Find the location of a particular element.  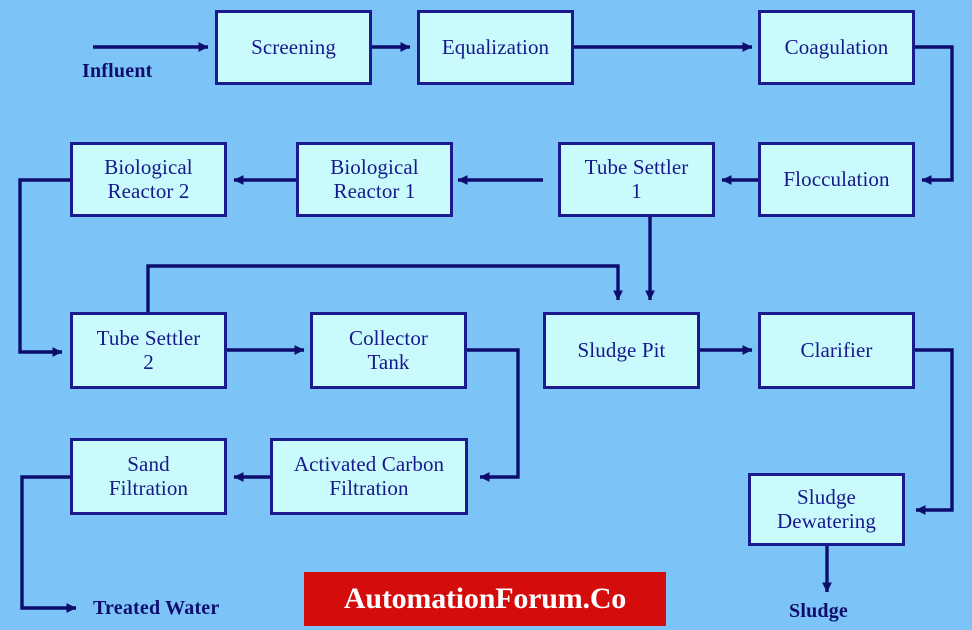

node-flocculation-label: Flocculation is located at coordinates (836, 178).